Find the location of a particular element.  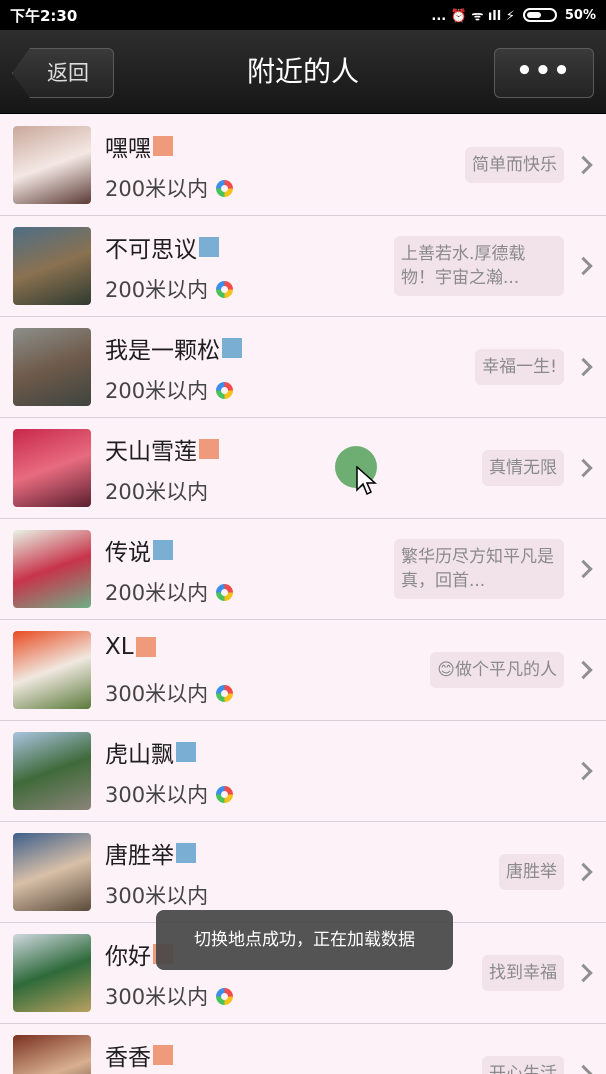

list-item: 嘿嘿 200米以内 简单而快乐 is located at coordinates (303, 165).